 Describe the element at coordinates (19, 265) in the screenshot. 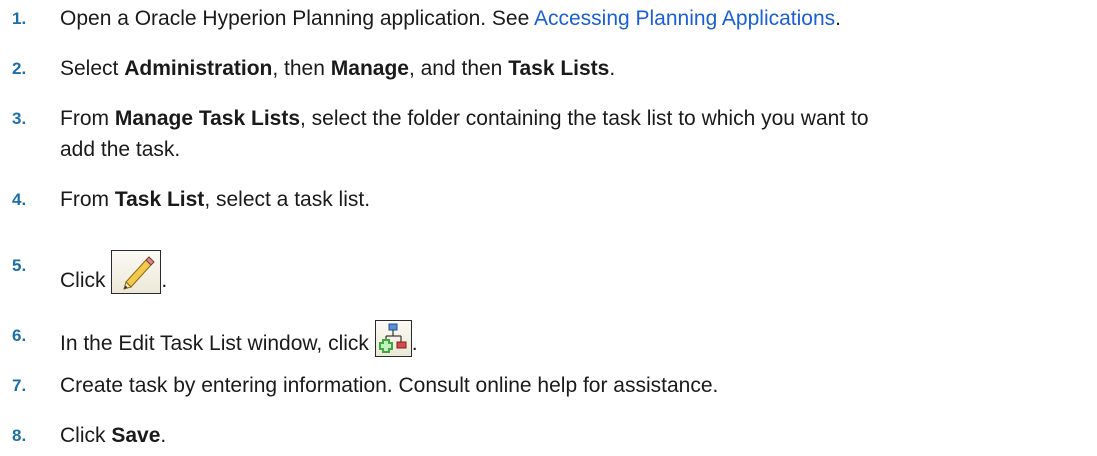

I see `step-number: 5.` at that location.